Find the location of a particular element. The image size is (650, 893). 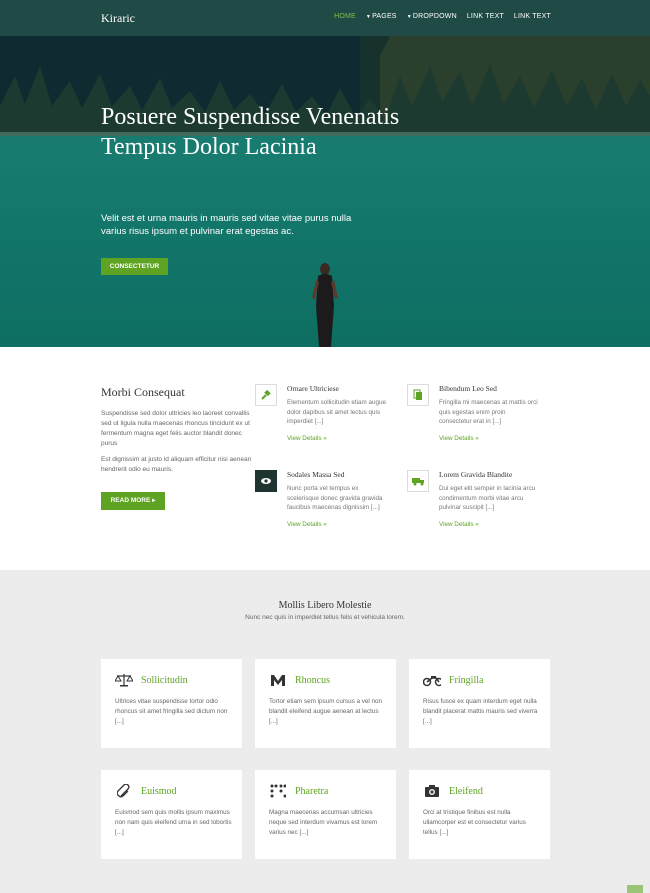

feature-title: Bibendum Leo Sed is located at coordinates (468, 388).